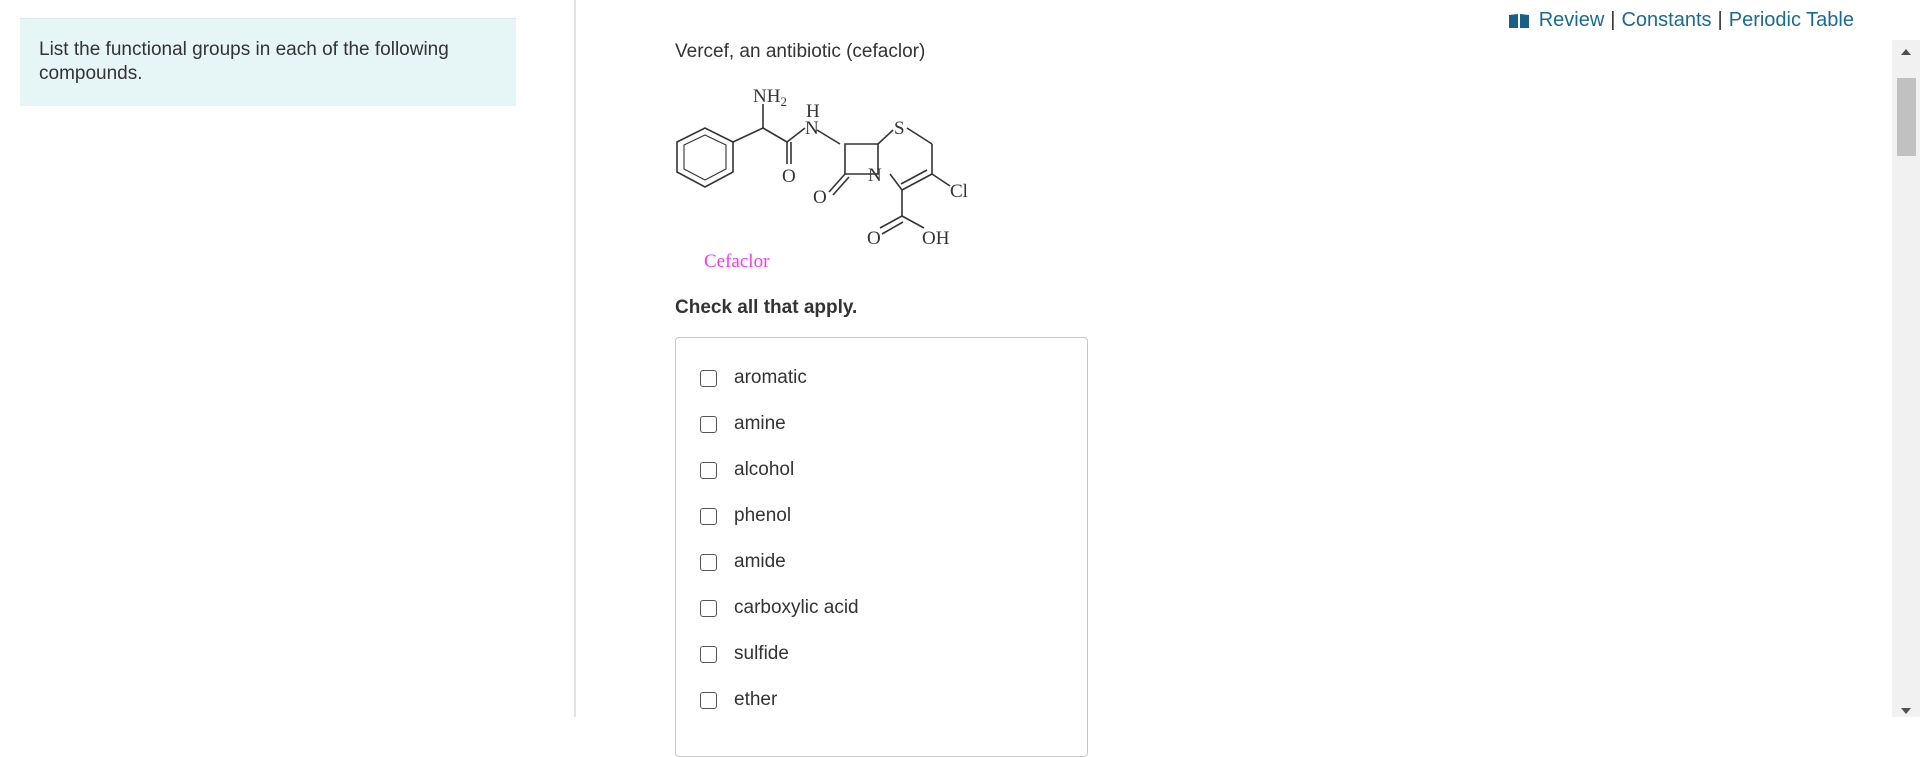 This screenshot has height=757, width=1920. I want to click on choice-alcohol: alcohol, so click(747, 470).